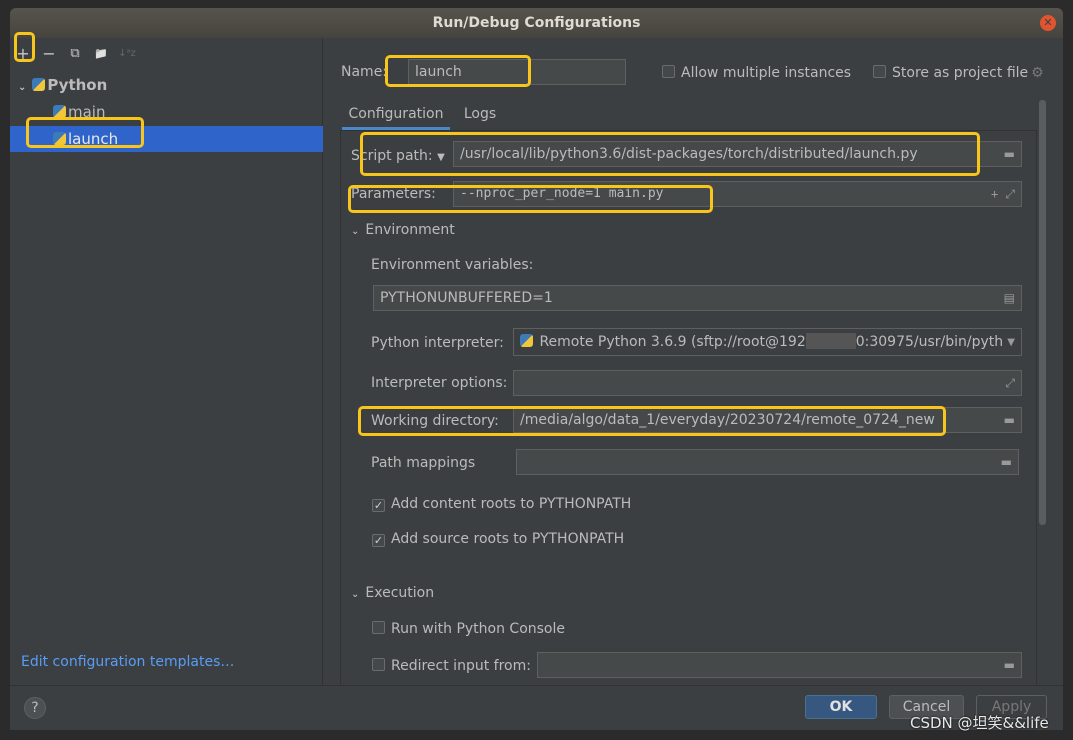  Describe the element at coordinates (501, 504) in the screenshot. I see `content-roots-checkbox: ✓ Add content roots to PYTHONPATH` at that location.